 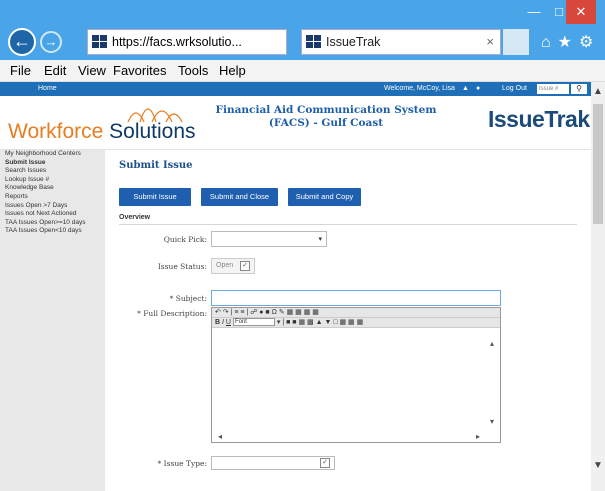 What do you see at coordinates (579, 89) in the screenshot?
I see `search-icon: ⚲` at bounding box center [579, 89].